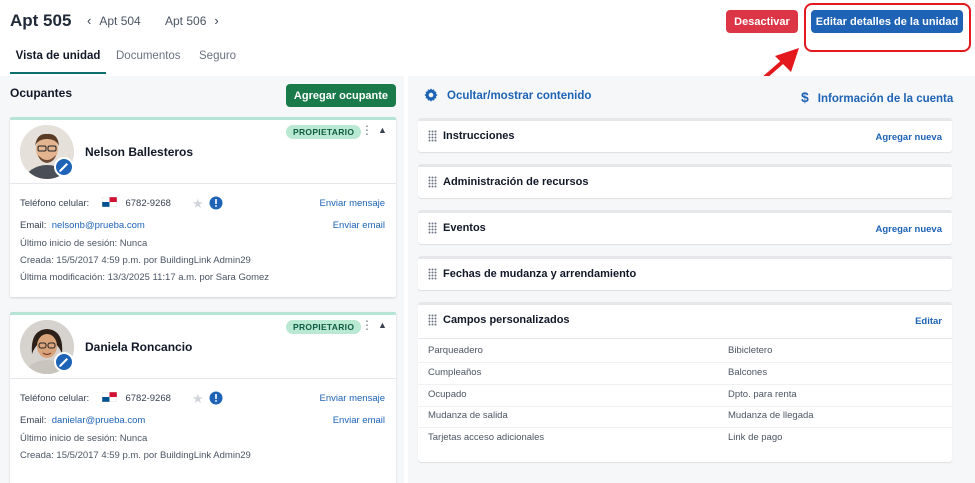 The width and height of the screenshot is (975, 483). I want to click on account-info-label: Información de la cuenta, so click(885, 99).